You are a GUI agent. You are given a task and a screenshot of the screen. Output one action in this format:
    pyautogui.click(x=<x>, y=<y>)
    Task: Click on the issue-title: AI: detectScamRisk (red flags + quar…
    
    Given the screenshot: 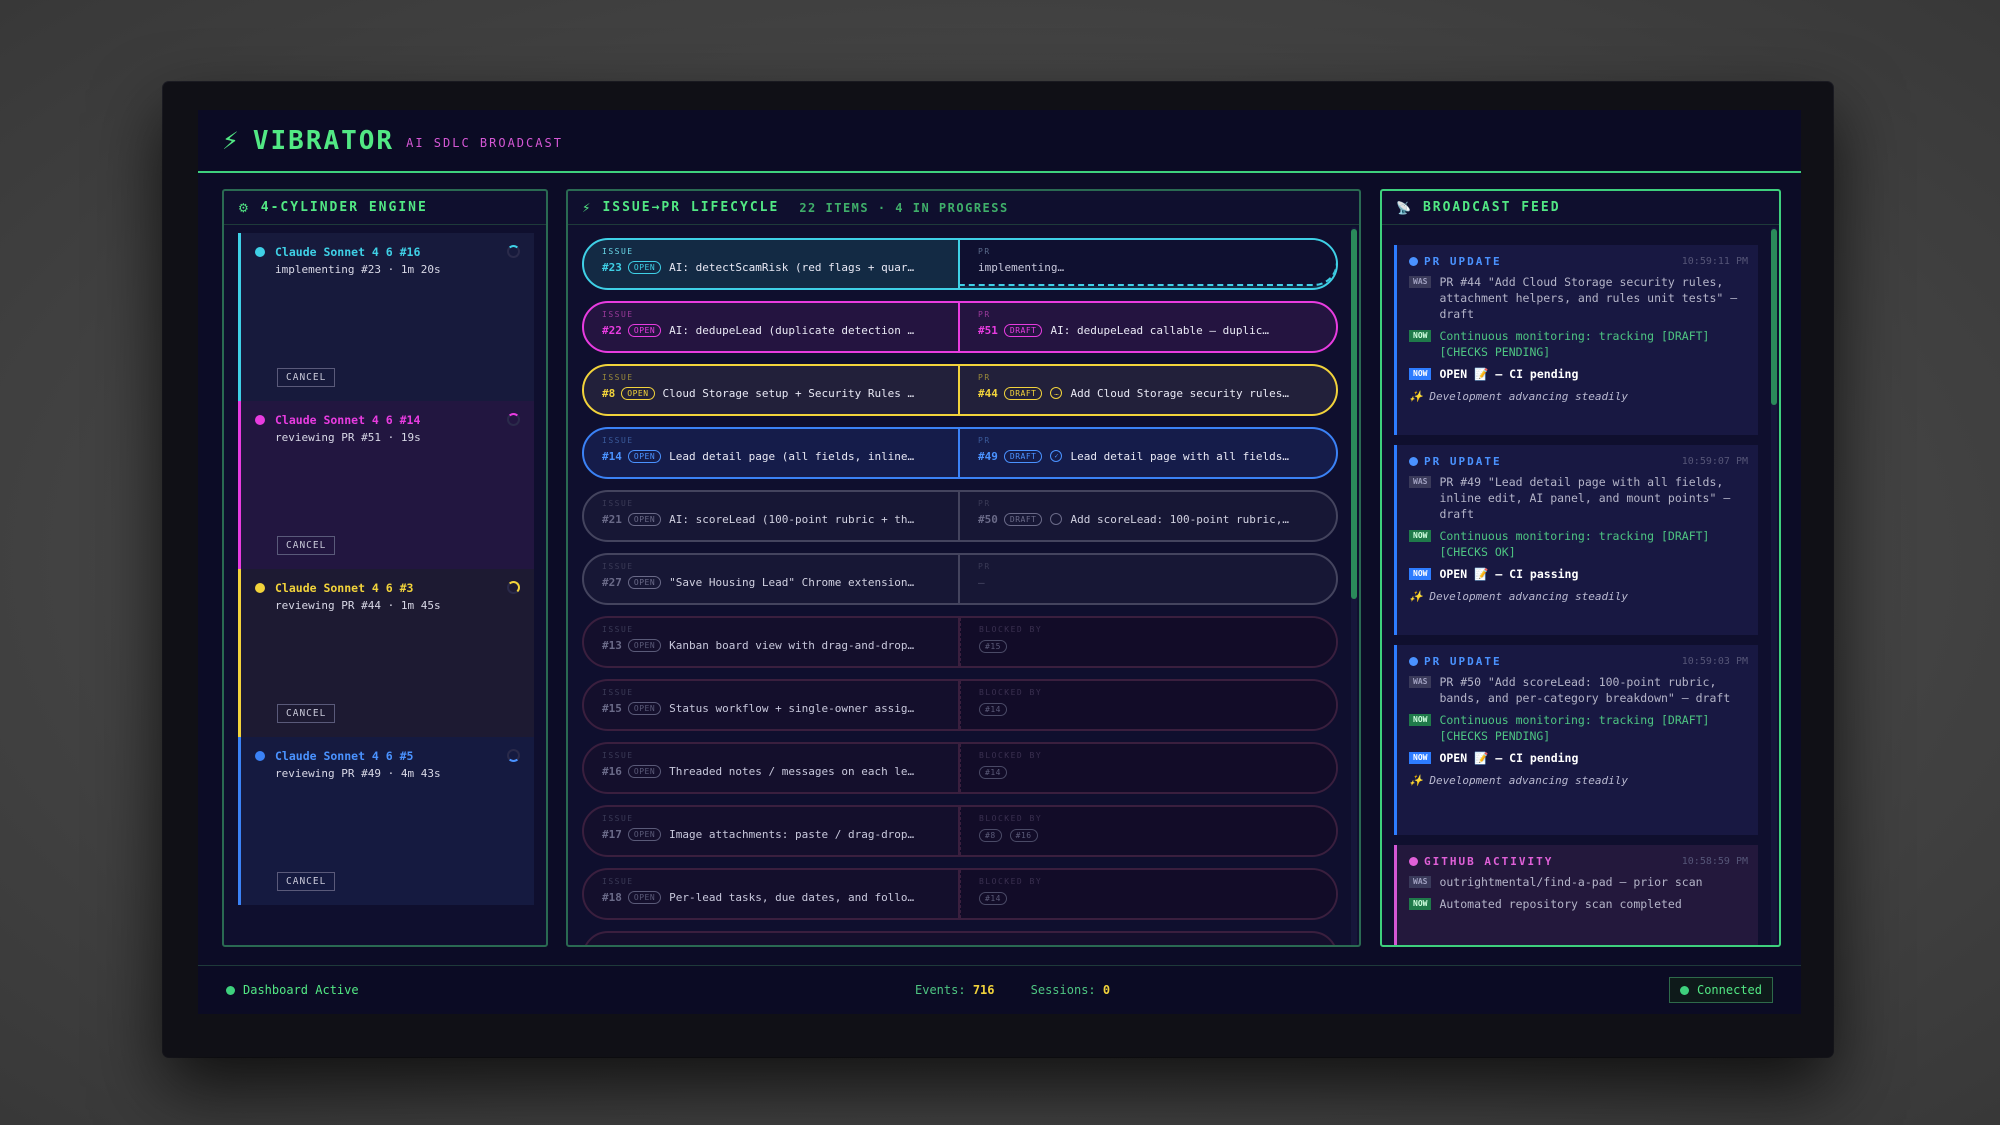 What is the action you would take?
    pyautogui.click(x=792, y=267)
    